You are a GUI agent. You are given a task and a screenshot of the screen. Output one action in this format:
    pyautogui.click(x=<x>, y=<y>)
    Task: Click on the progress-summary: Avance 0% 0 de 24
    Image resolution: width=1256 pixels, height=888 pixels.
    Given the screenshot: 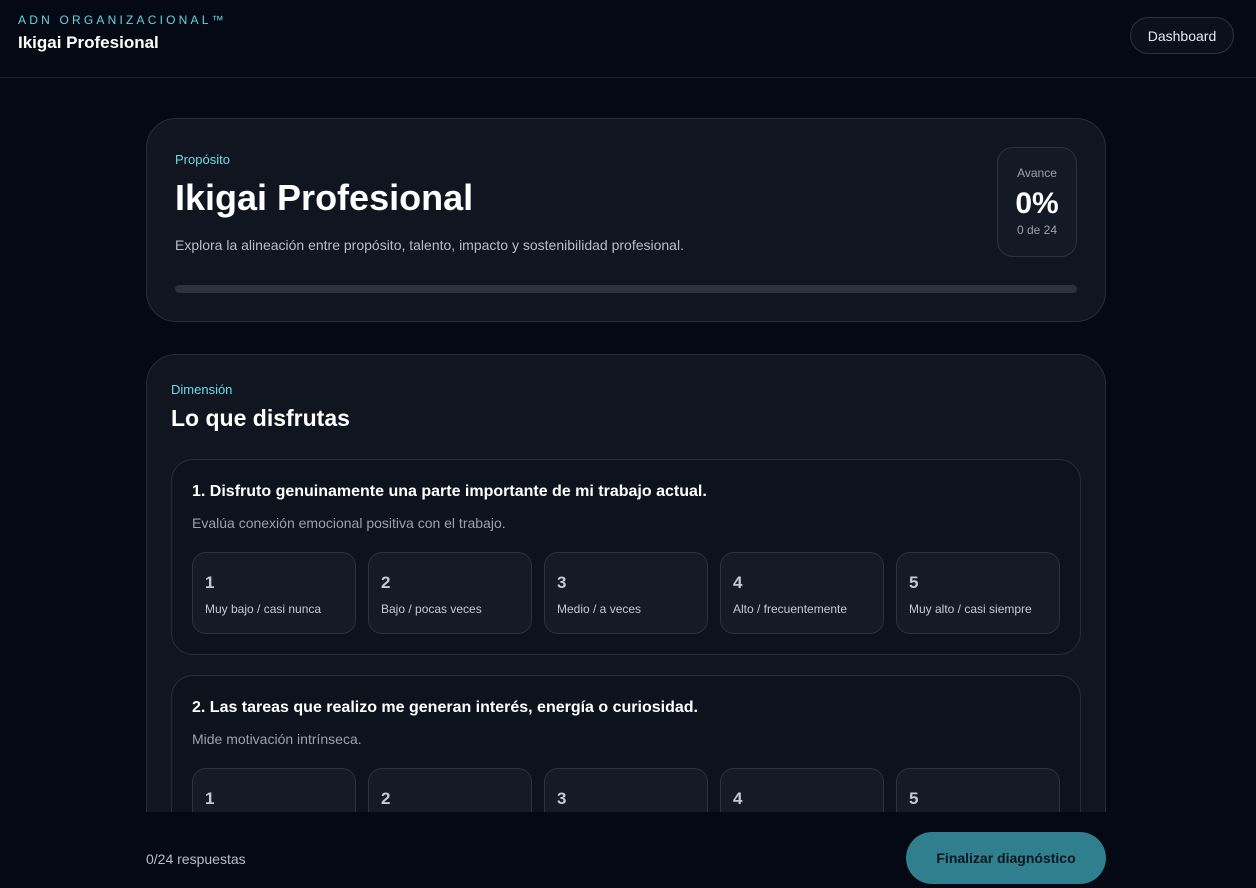 What is the action you would take?
    pyautogui.click(x=1037, y=202)
    